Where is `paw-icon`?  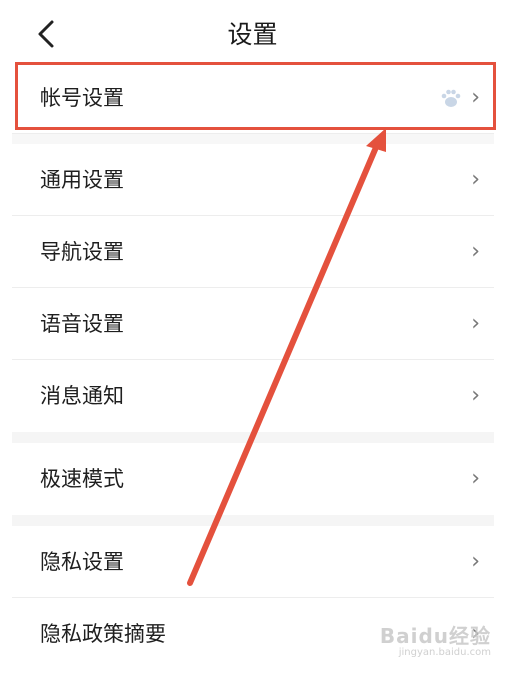
paw-icon is located at coordinates (451, 98).